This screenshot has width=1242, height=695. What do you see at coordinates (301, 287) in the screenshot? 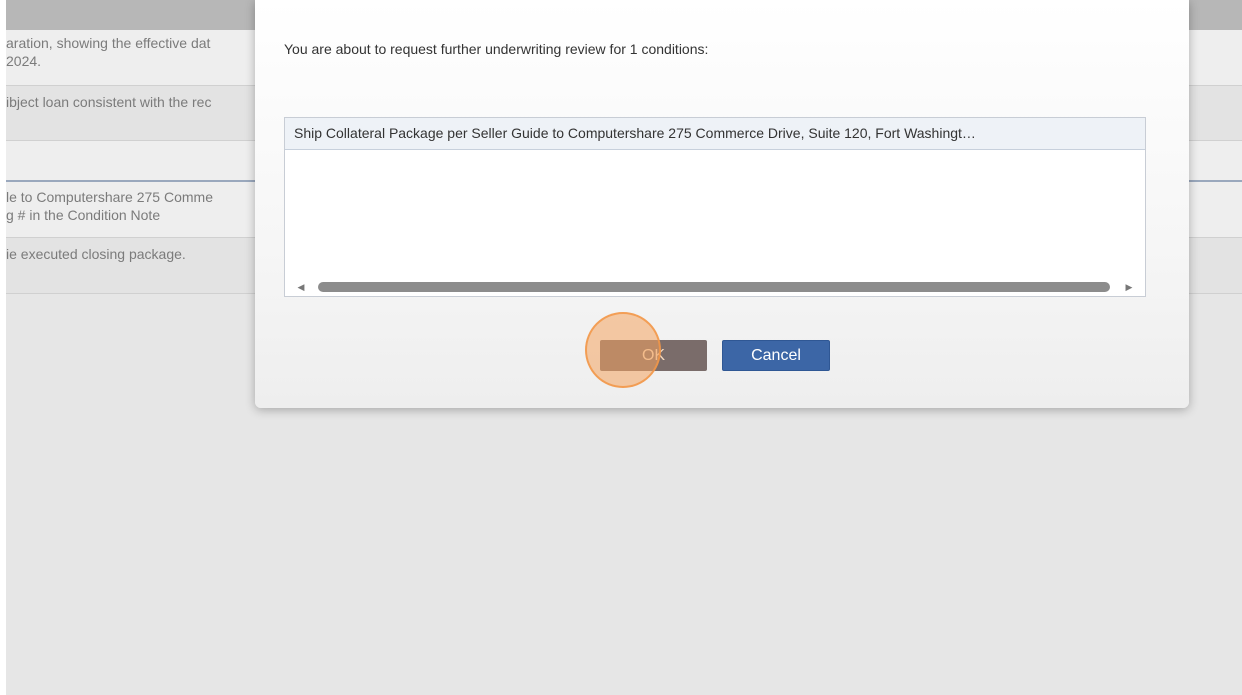
I see `scroll-left-icon: ◀` at bounding box center [301, 287].